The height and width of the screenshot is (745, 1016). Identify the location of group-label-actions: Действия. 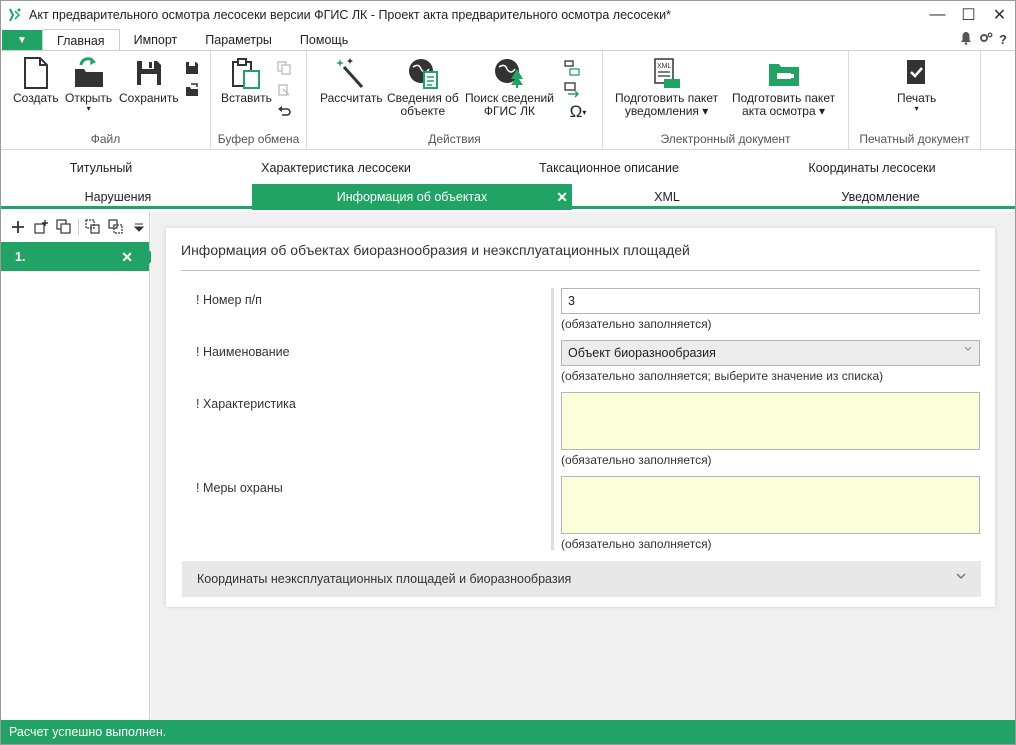
(454, 139).